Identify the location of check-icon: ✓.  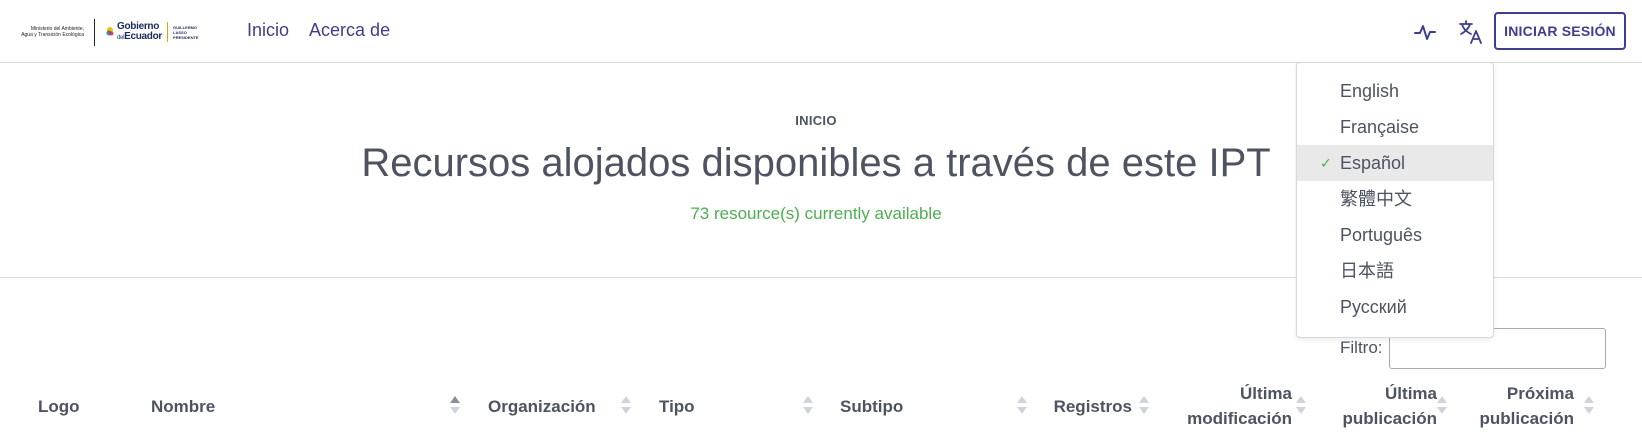
(1326, 163).